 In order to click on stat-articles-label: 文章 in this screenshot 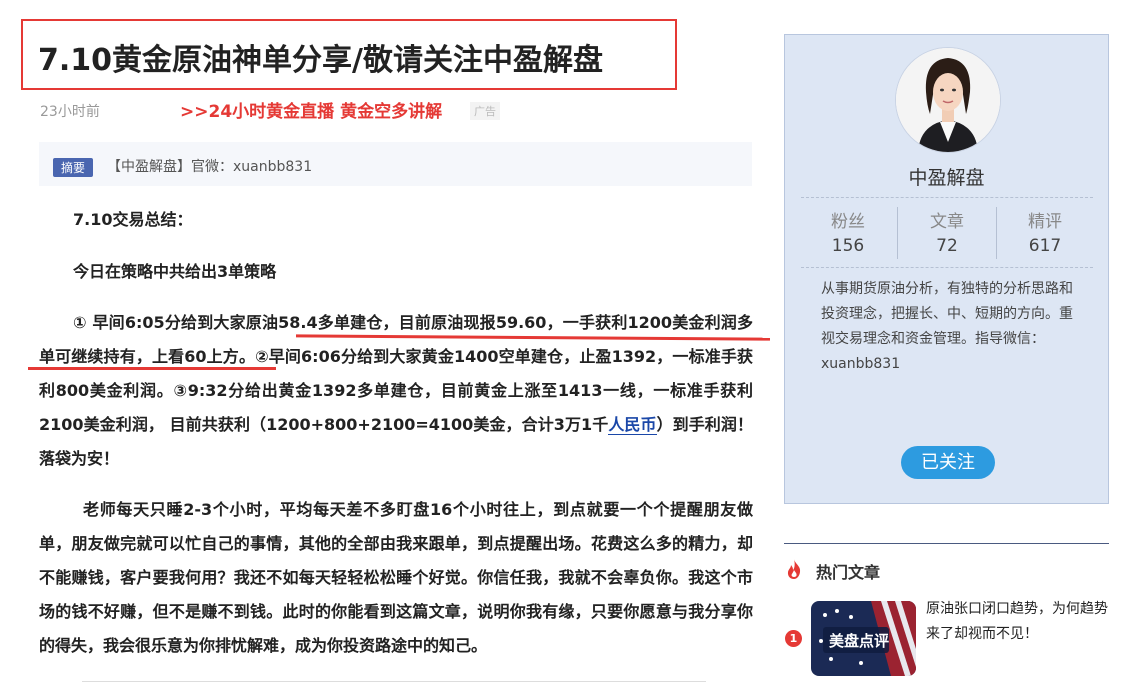, I will do `click(947, 222)`.